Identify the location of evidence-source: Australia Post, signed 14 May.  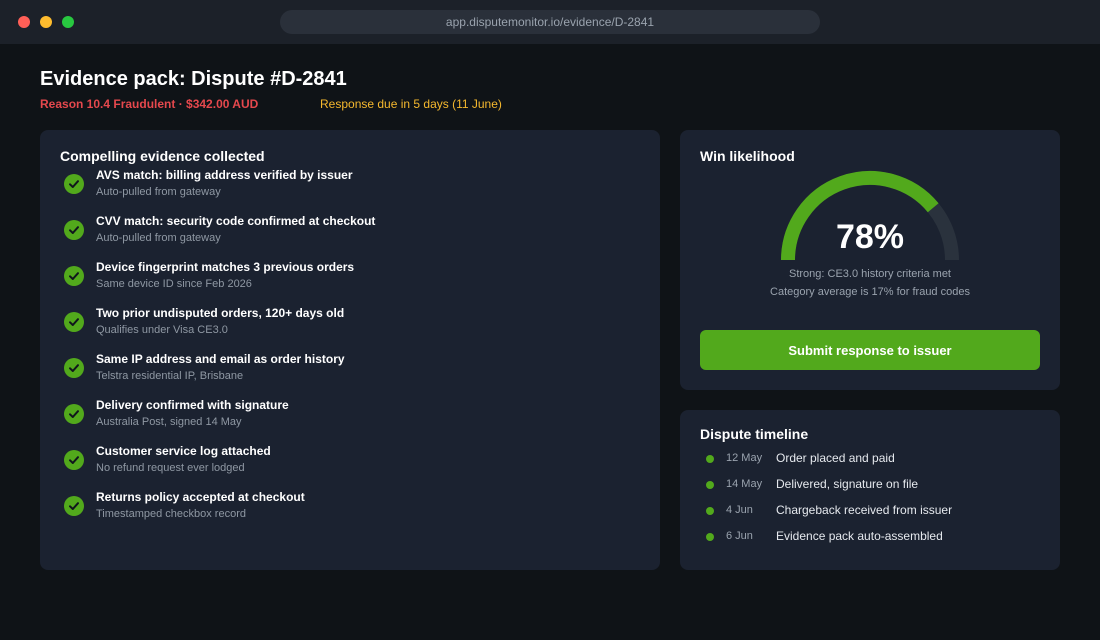
(169, 422).